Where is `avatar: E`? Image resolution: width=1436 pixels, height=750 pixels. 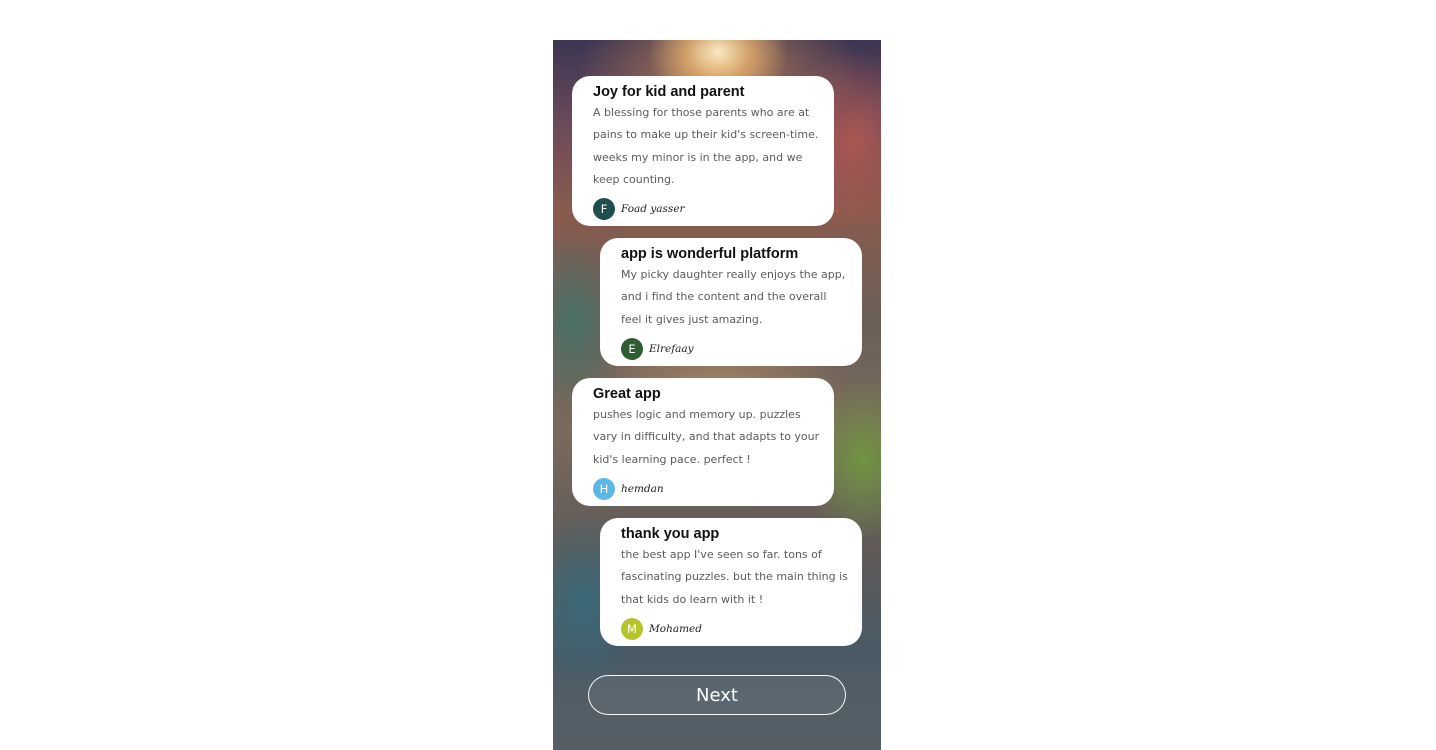 avatar: E is located at coordinates (632, 349).